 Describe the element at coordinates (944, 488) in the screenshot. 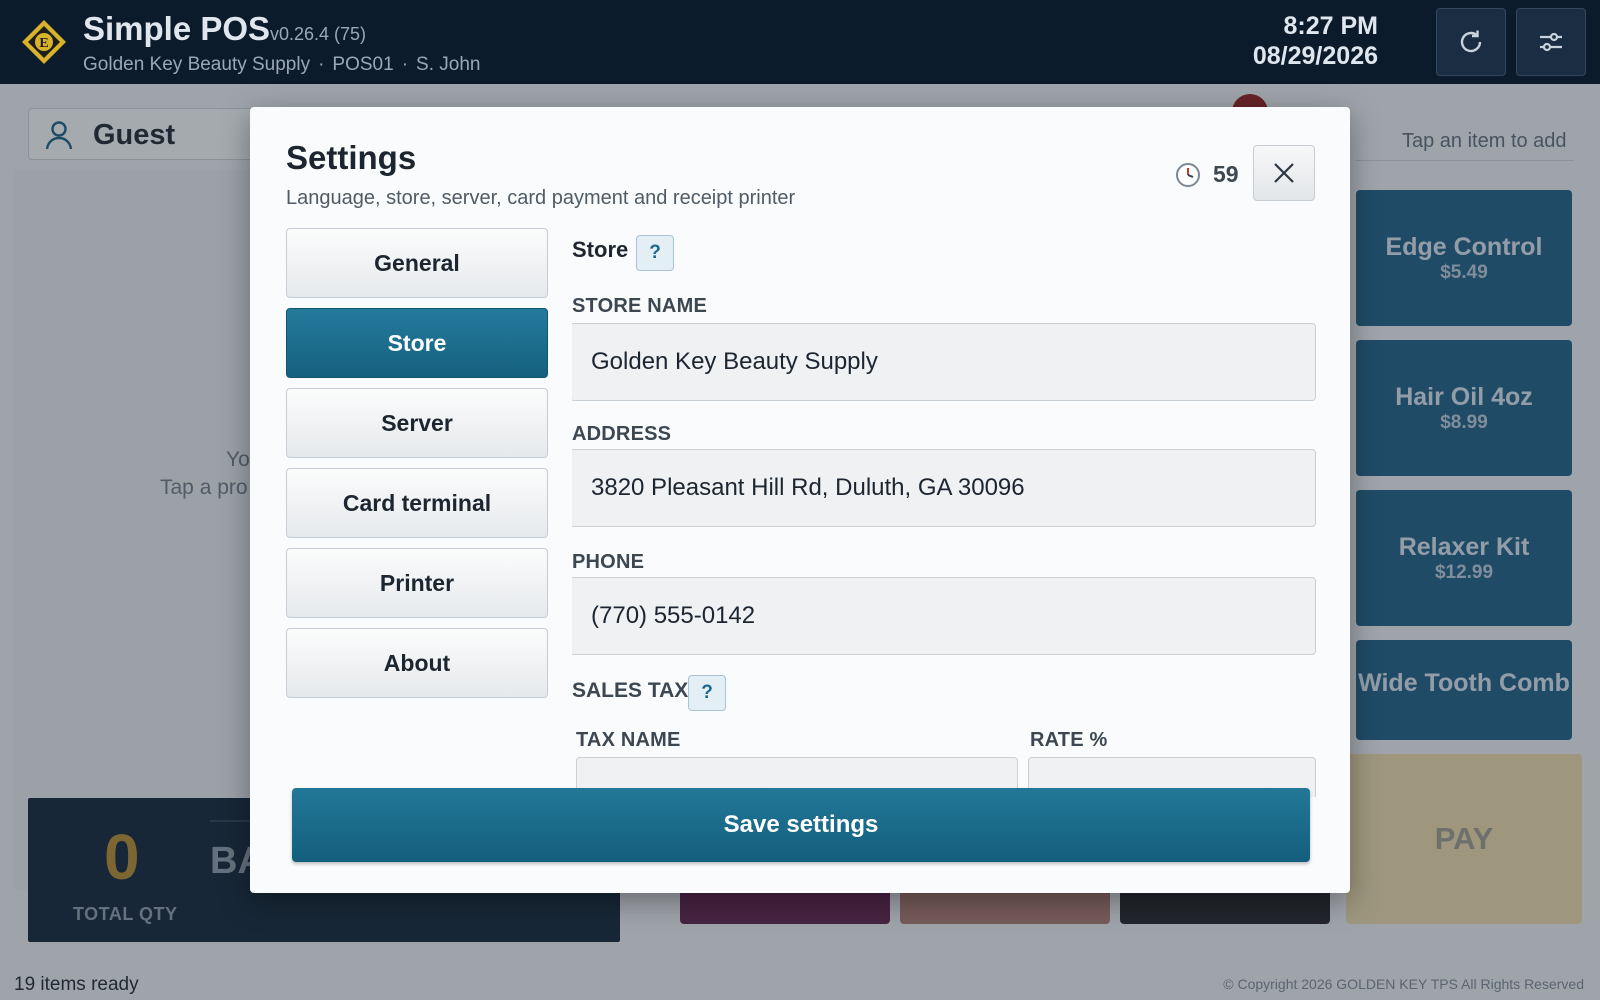

I see `address-input` at that location.